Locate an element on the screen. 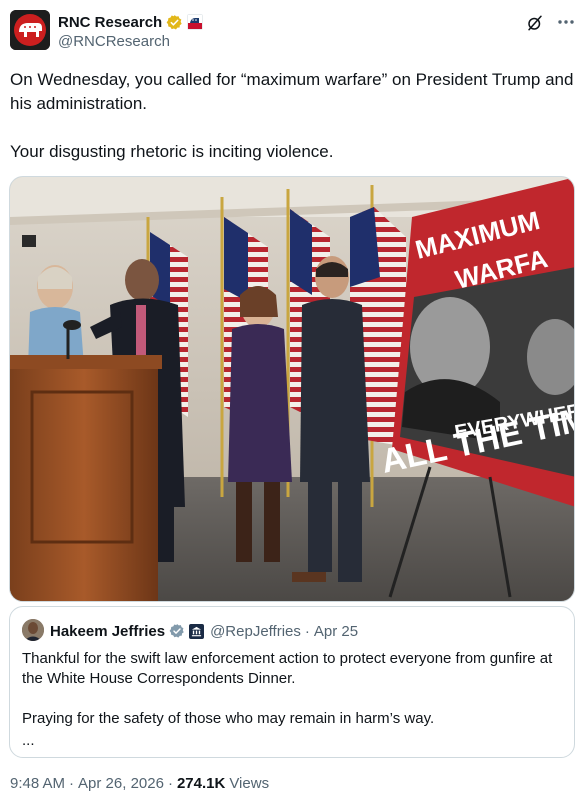 This screenshot has width=586, height=800. government-badge-icon is located at coordinates (197, 631).